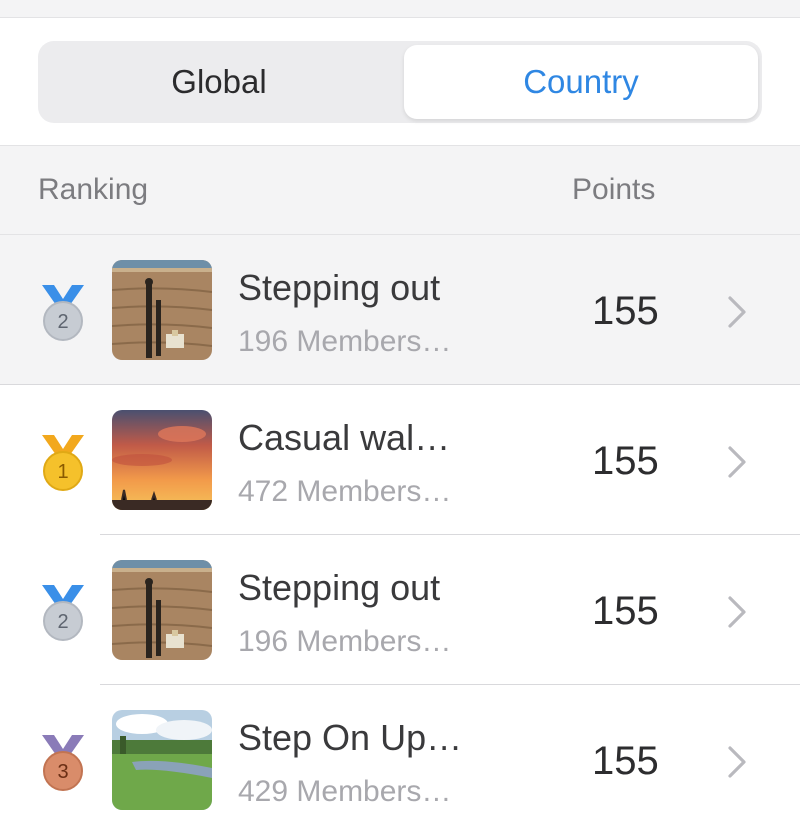 The width and height of the screenshot is (800, 835). Describe the element at coordinates (614, 189) in the screenshot. I see `points-column-header: Points` at that location.